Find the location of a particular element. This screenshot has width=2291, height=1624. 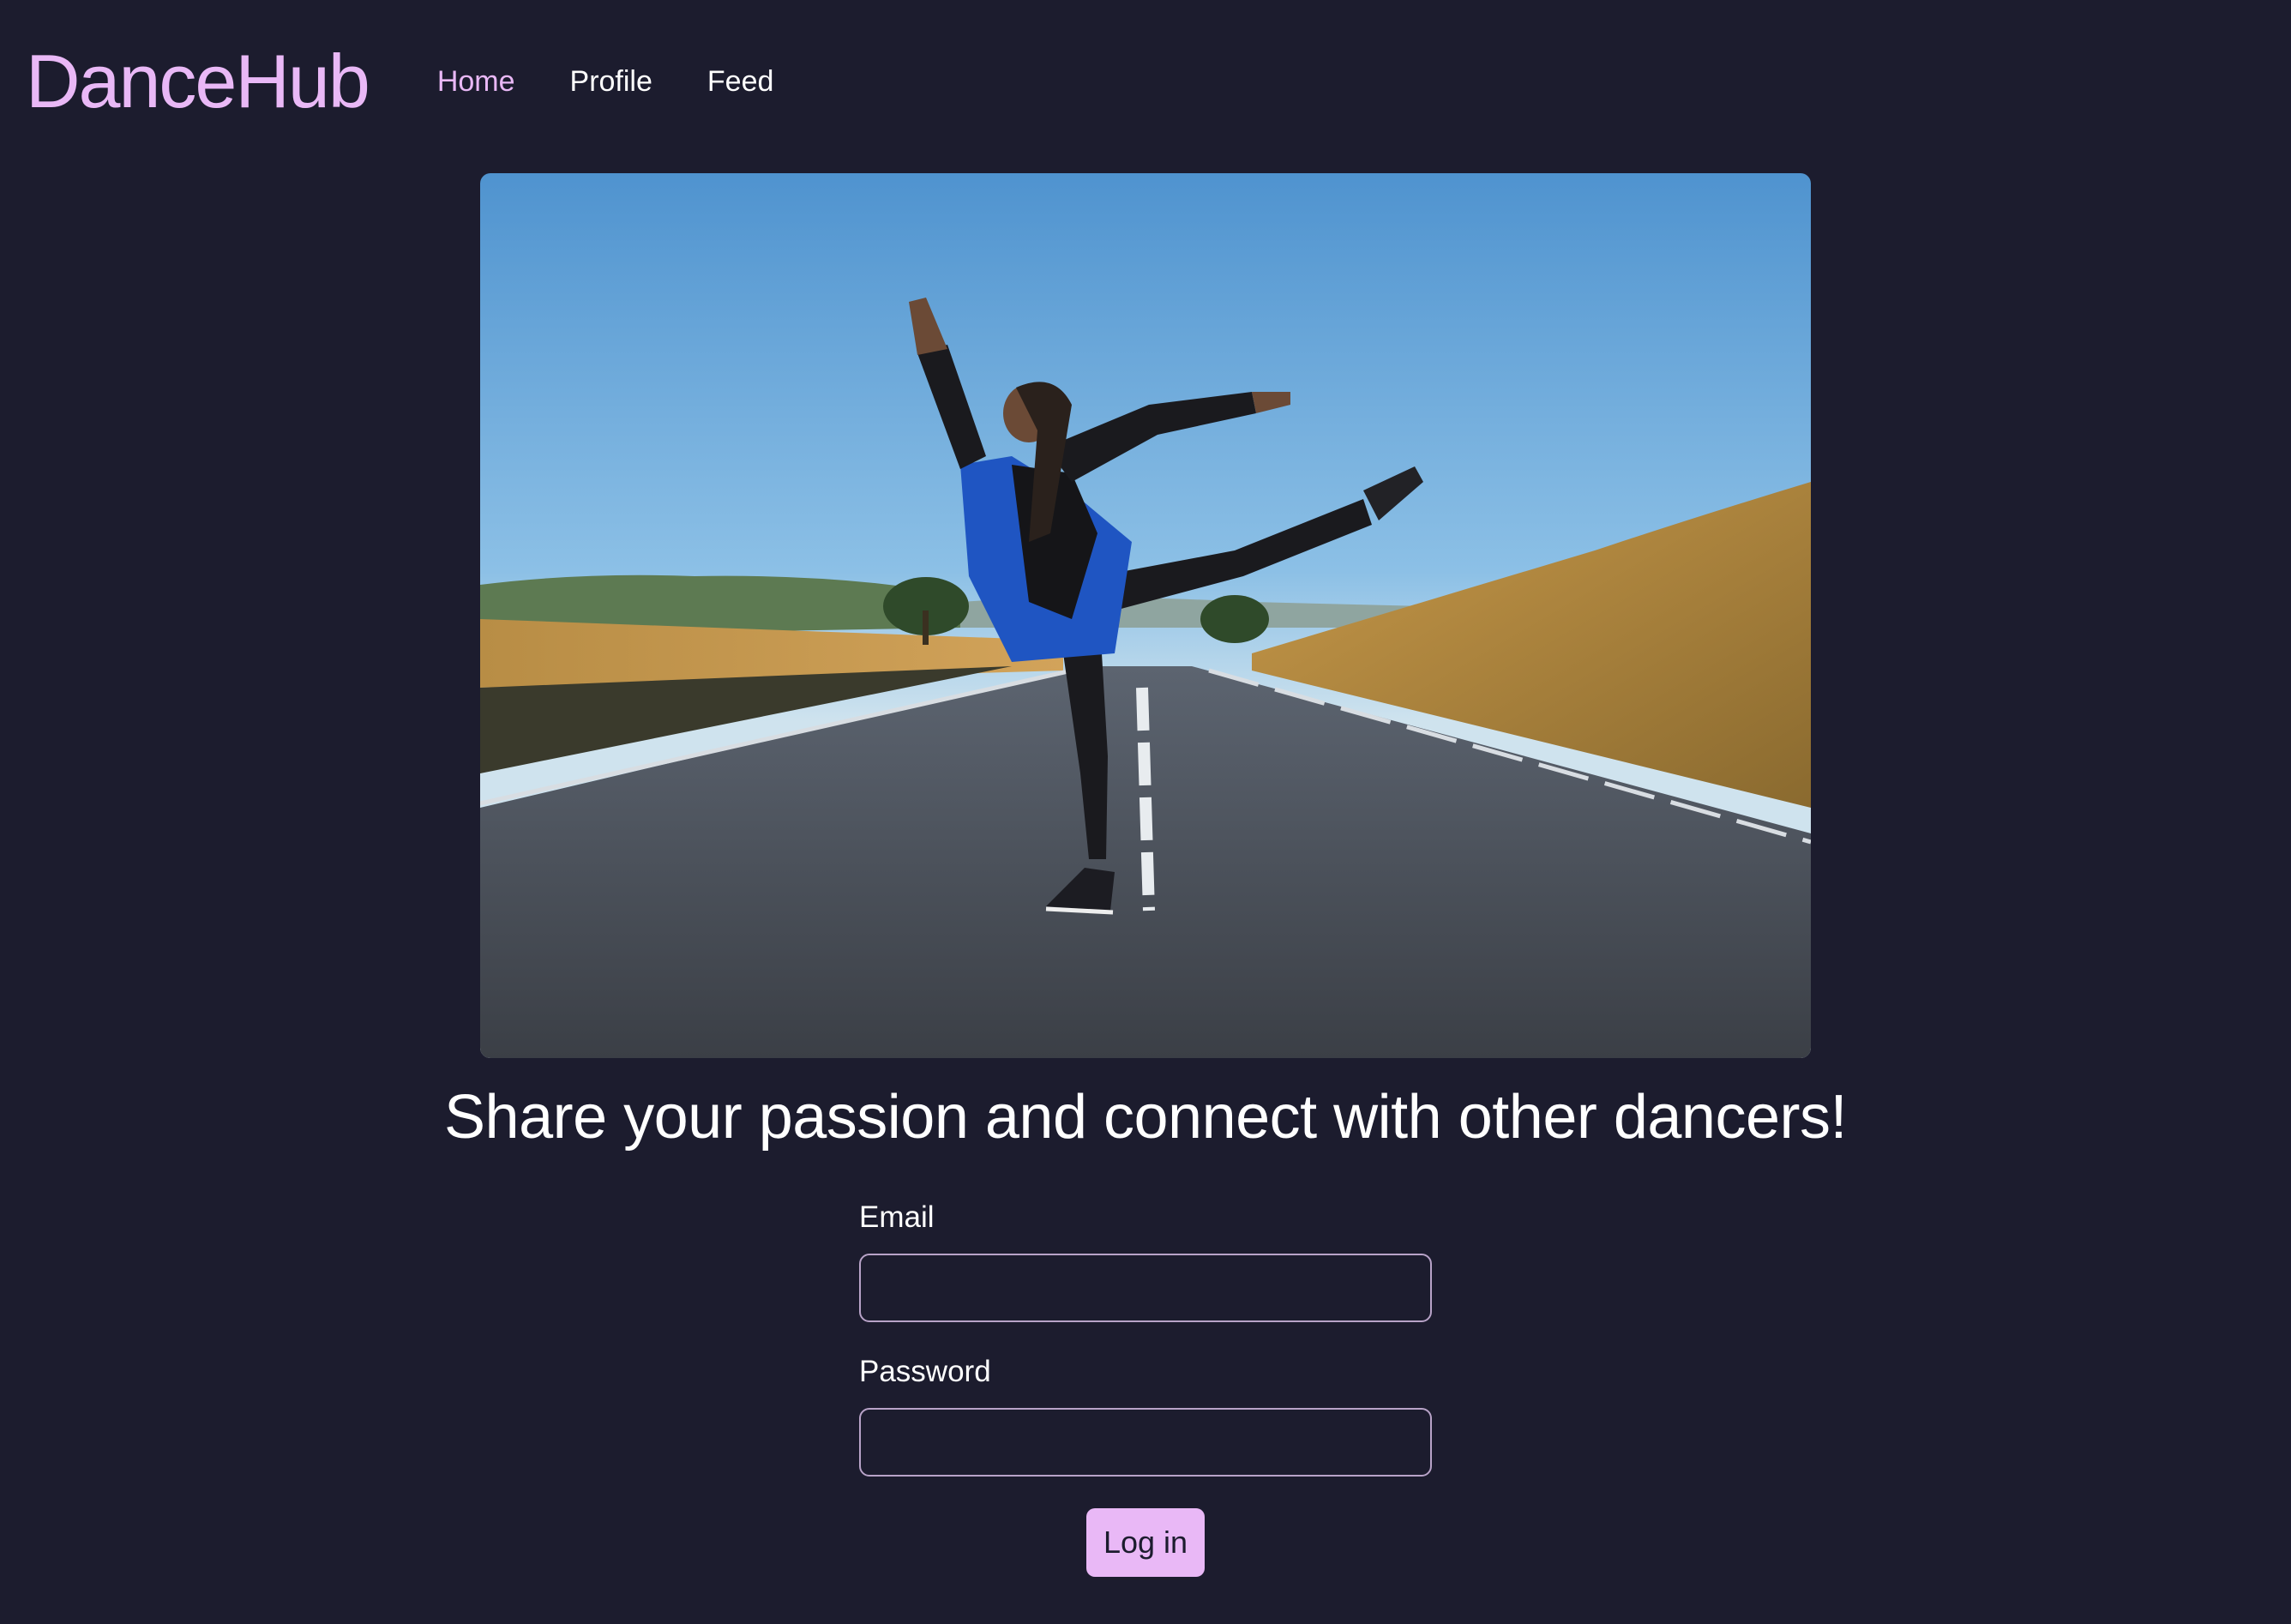

navbar: DanceHub Home Profile Feed is located at coordinates (399, 81).